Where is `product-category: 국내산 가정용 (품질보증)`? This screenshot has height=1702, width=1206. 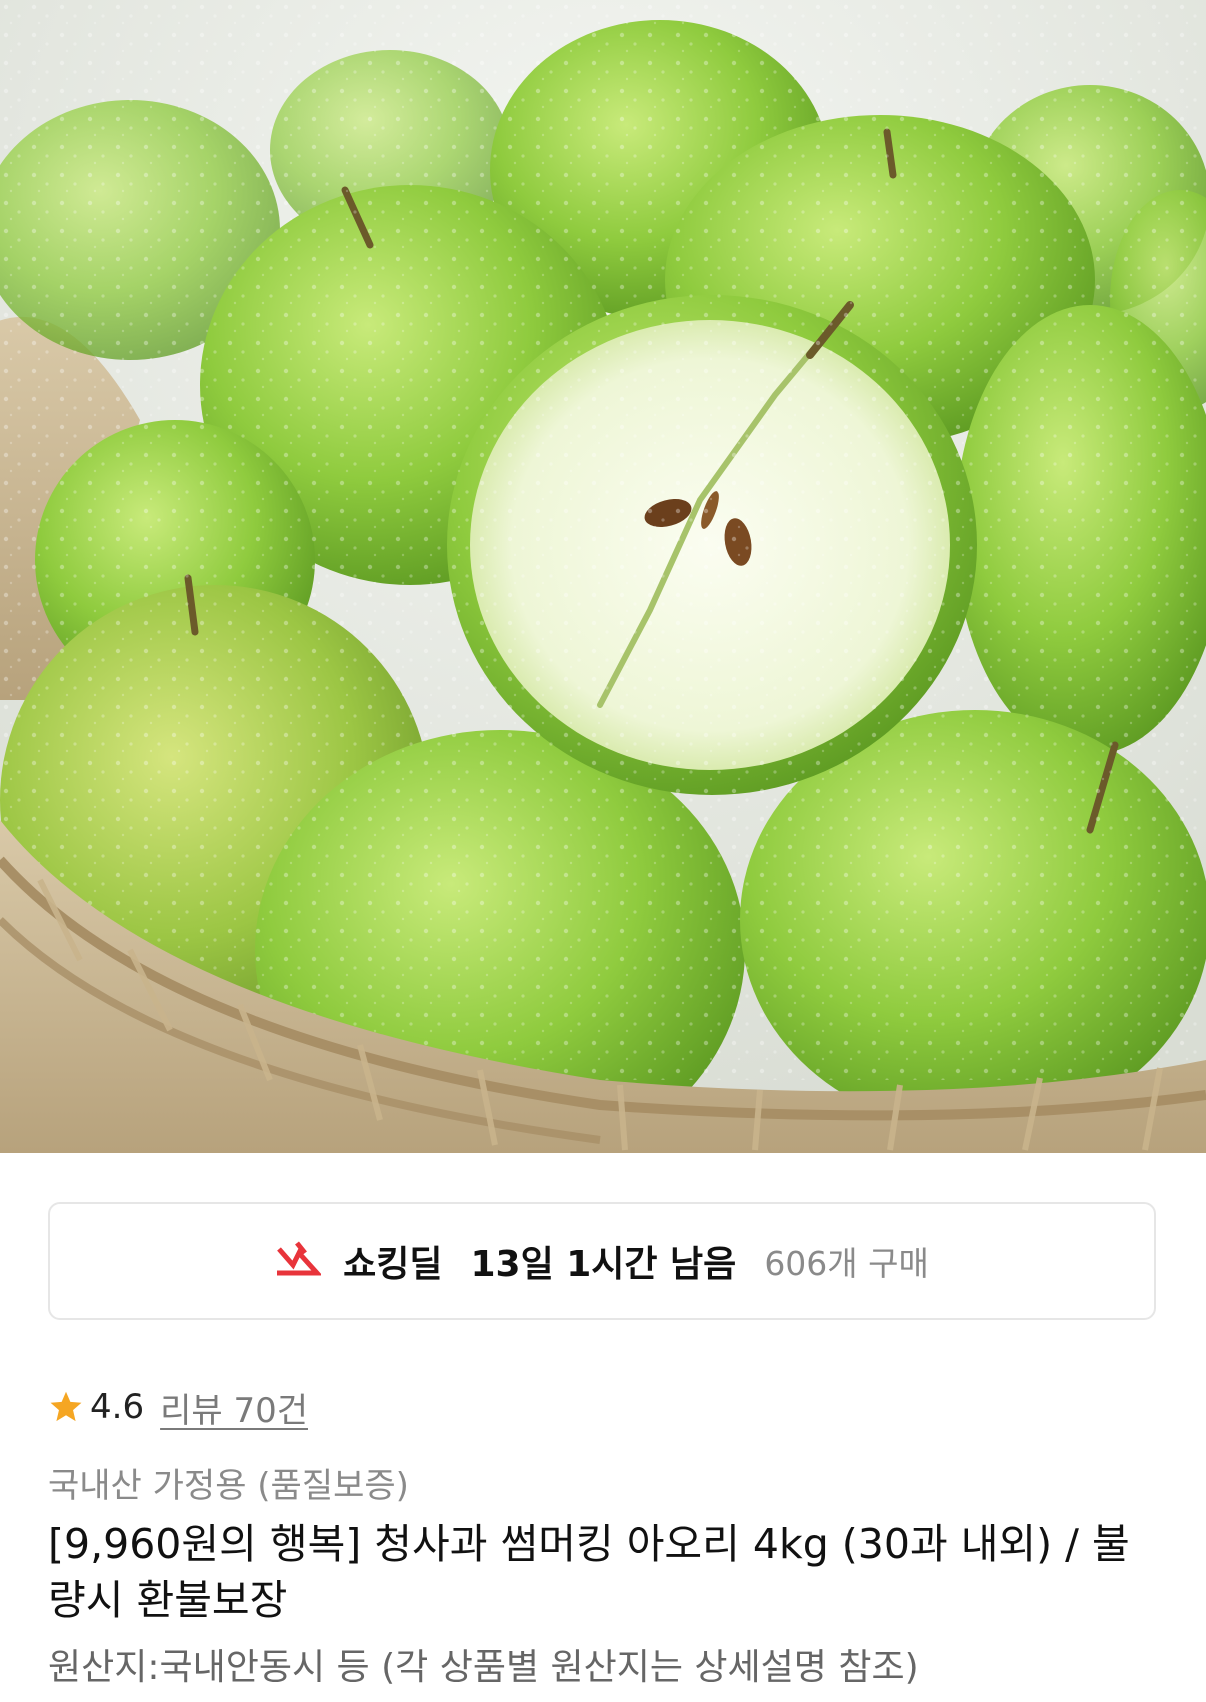 product-category: 국내산 가정용 (품질보증) is located at coordinates (228, 1486).